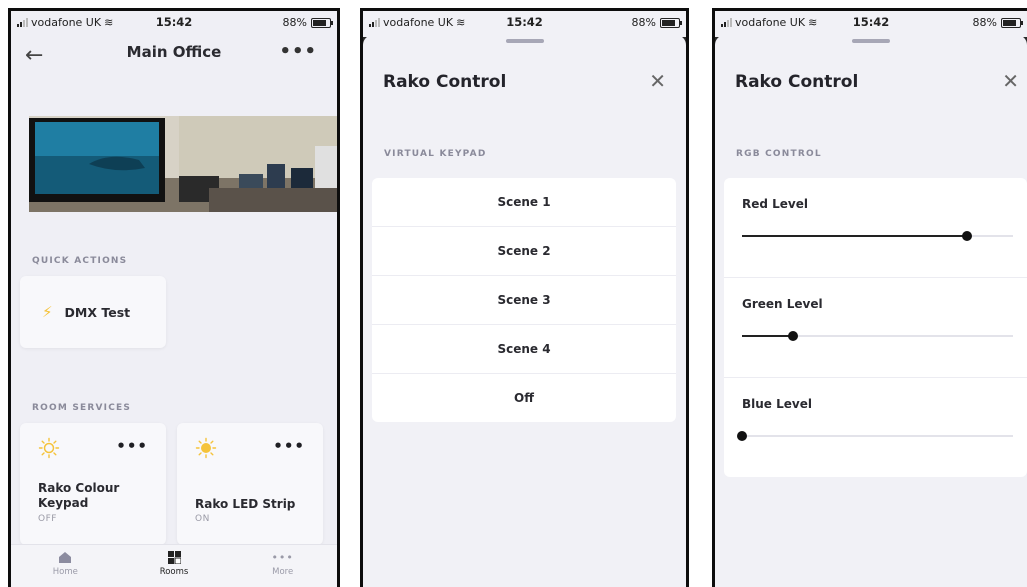 Image resolution: width=1027 pixels, height=587 pixels. I want to click on tab-bar: Home Rooms ••• More, so click(174, 565).